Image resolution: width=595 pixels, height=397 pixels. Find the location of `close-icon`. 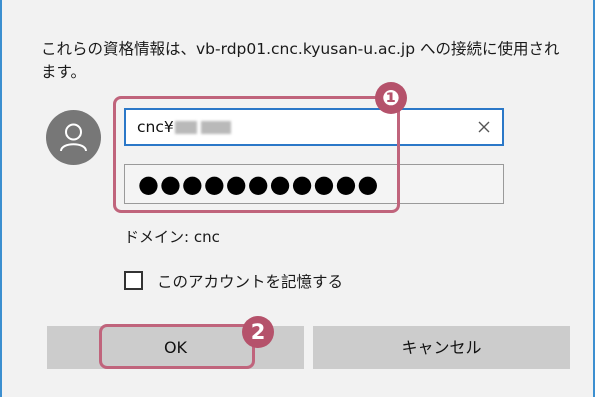

close-icon is located at coordinates (484, 127).